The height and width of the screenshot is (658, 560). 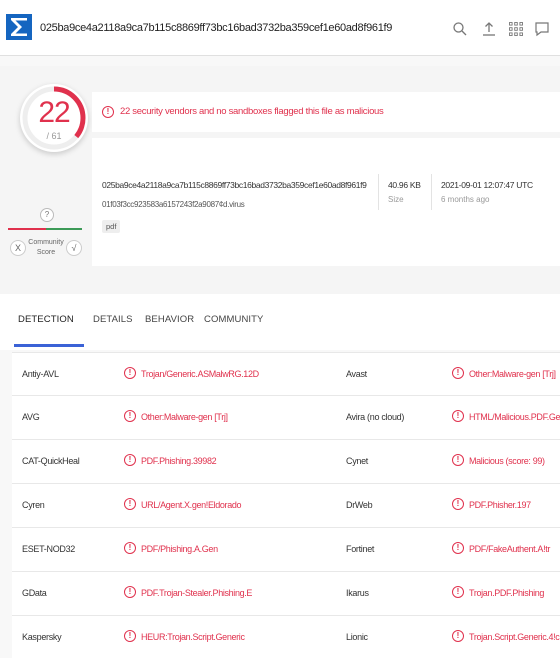 What do you see at coordinates (42, 637) in the screenshot?
I see `vendor-name: Kaspersky` at bounding box center [42, 637].